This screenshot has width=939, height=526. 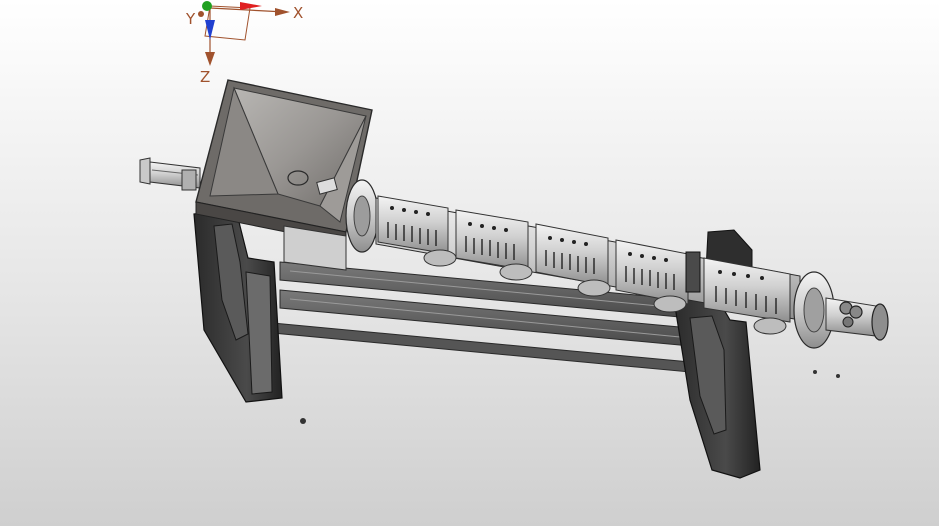 I want to click on input-shaft, so click(x=170, y=174).